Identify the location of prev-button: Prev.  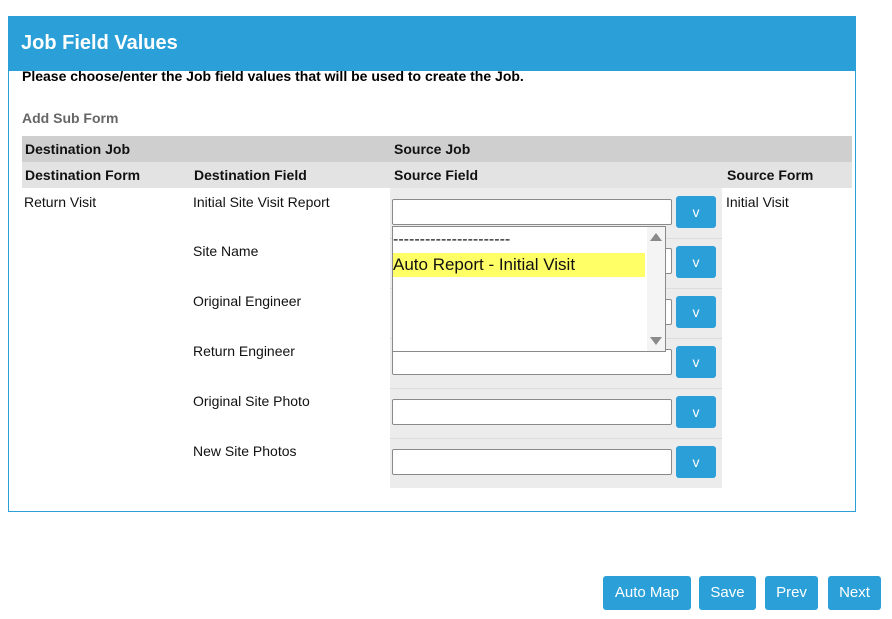
(791, 593).